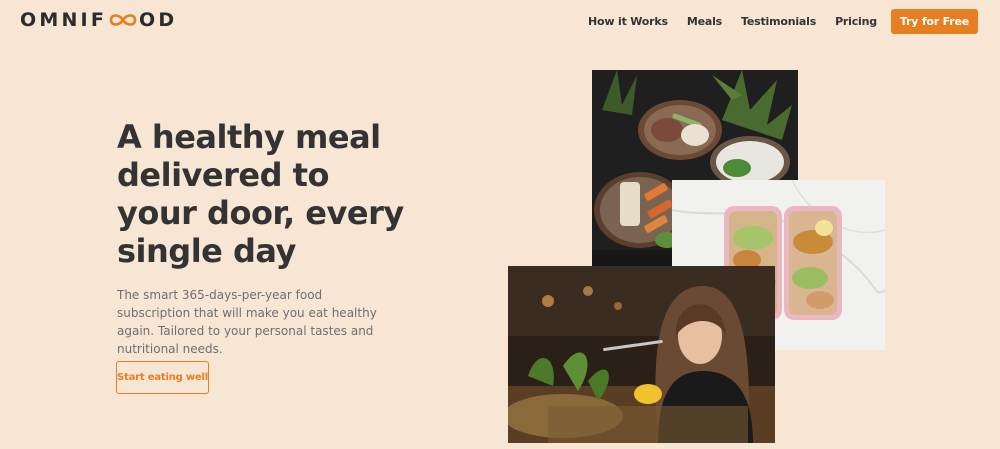  What do you see at coordinates (123, 20) in the screenshot?
I see `infinity-logo-icon` at bounding box center [123, 20].